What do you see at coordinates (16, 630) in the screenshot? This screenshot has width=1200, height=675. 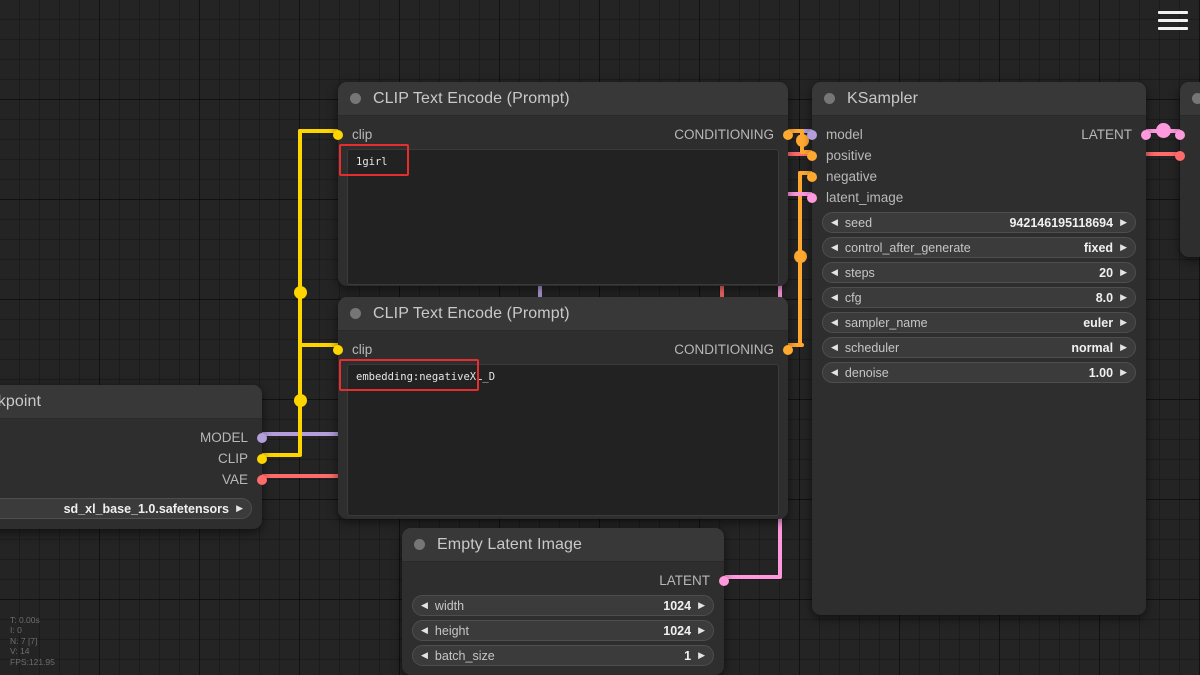 I see `stat-iterations: I: 0` at bounding box center [16, 630].